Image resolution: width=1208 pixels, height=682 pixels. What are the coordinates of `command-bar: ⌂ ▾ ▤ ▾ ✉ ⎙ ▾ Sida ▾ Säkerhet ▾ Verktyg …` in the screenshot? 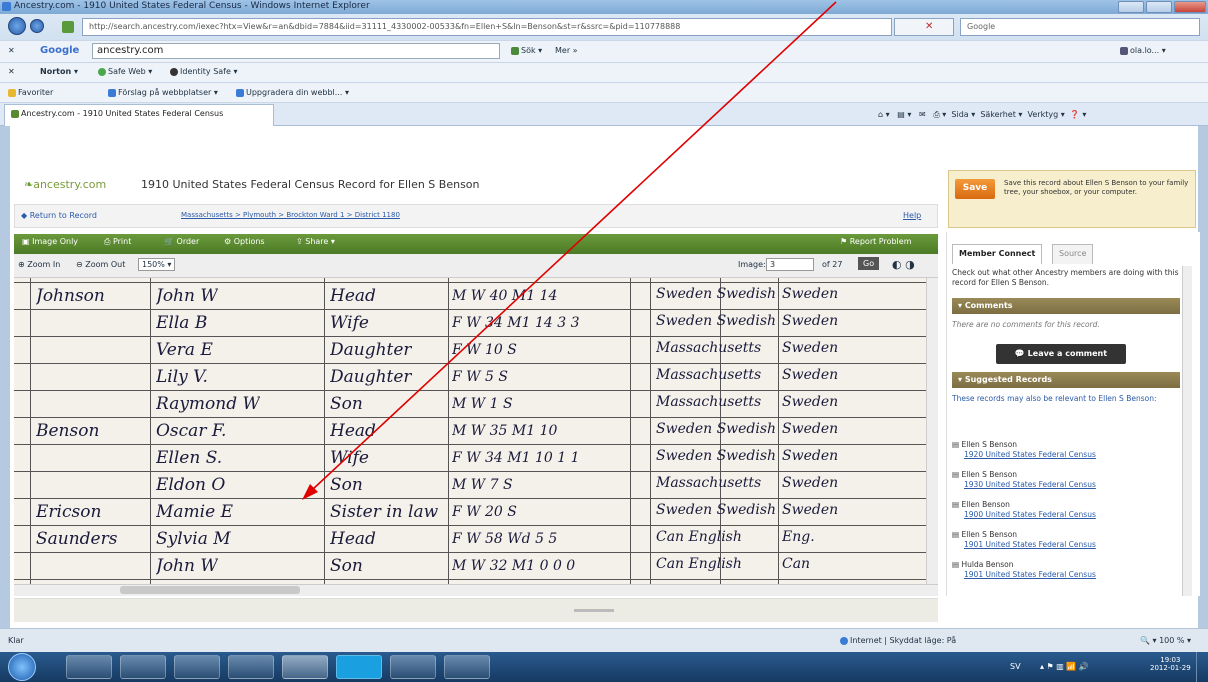 It's located at (982, 115).